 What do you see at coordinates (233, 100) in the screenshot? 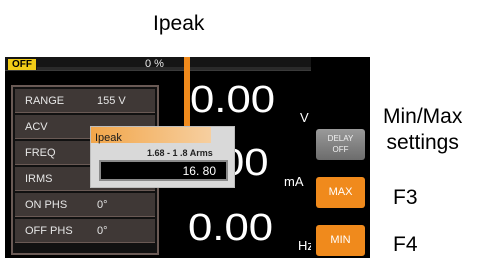
I see `voltage-readout: 0.00` at bounding box center [233, 100].